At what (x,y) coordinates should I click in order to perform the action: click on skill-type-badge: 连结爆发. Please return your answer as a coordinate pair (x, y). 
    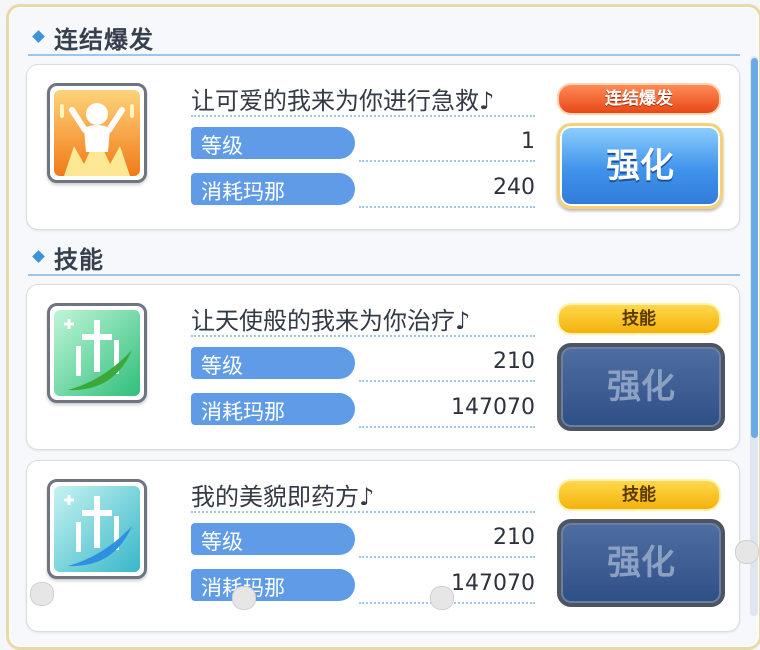
    Looking at the image, I should click on (639, 99).